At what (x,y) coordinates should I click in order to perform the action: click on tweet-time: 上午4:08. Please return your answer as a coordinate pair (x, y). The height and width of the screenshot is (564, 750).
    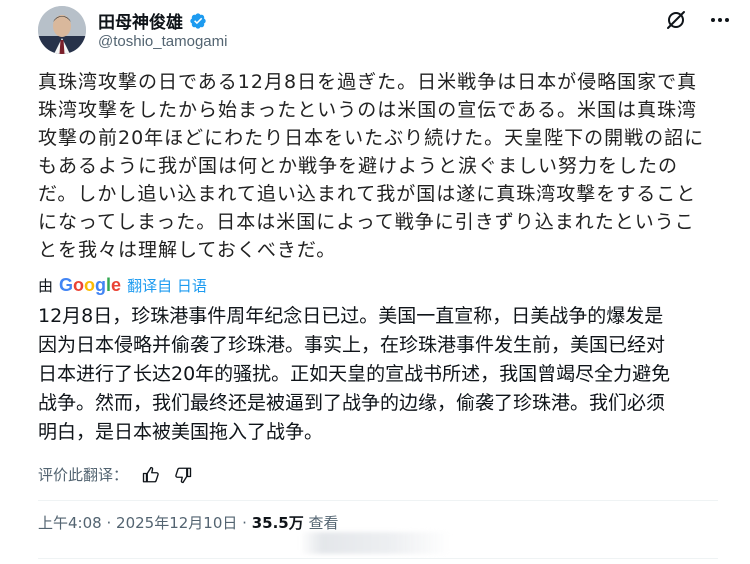
    Looking at the image, I should click on (70, 523).